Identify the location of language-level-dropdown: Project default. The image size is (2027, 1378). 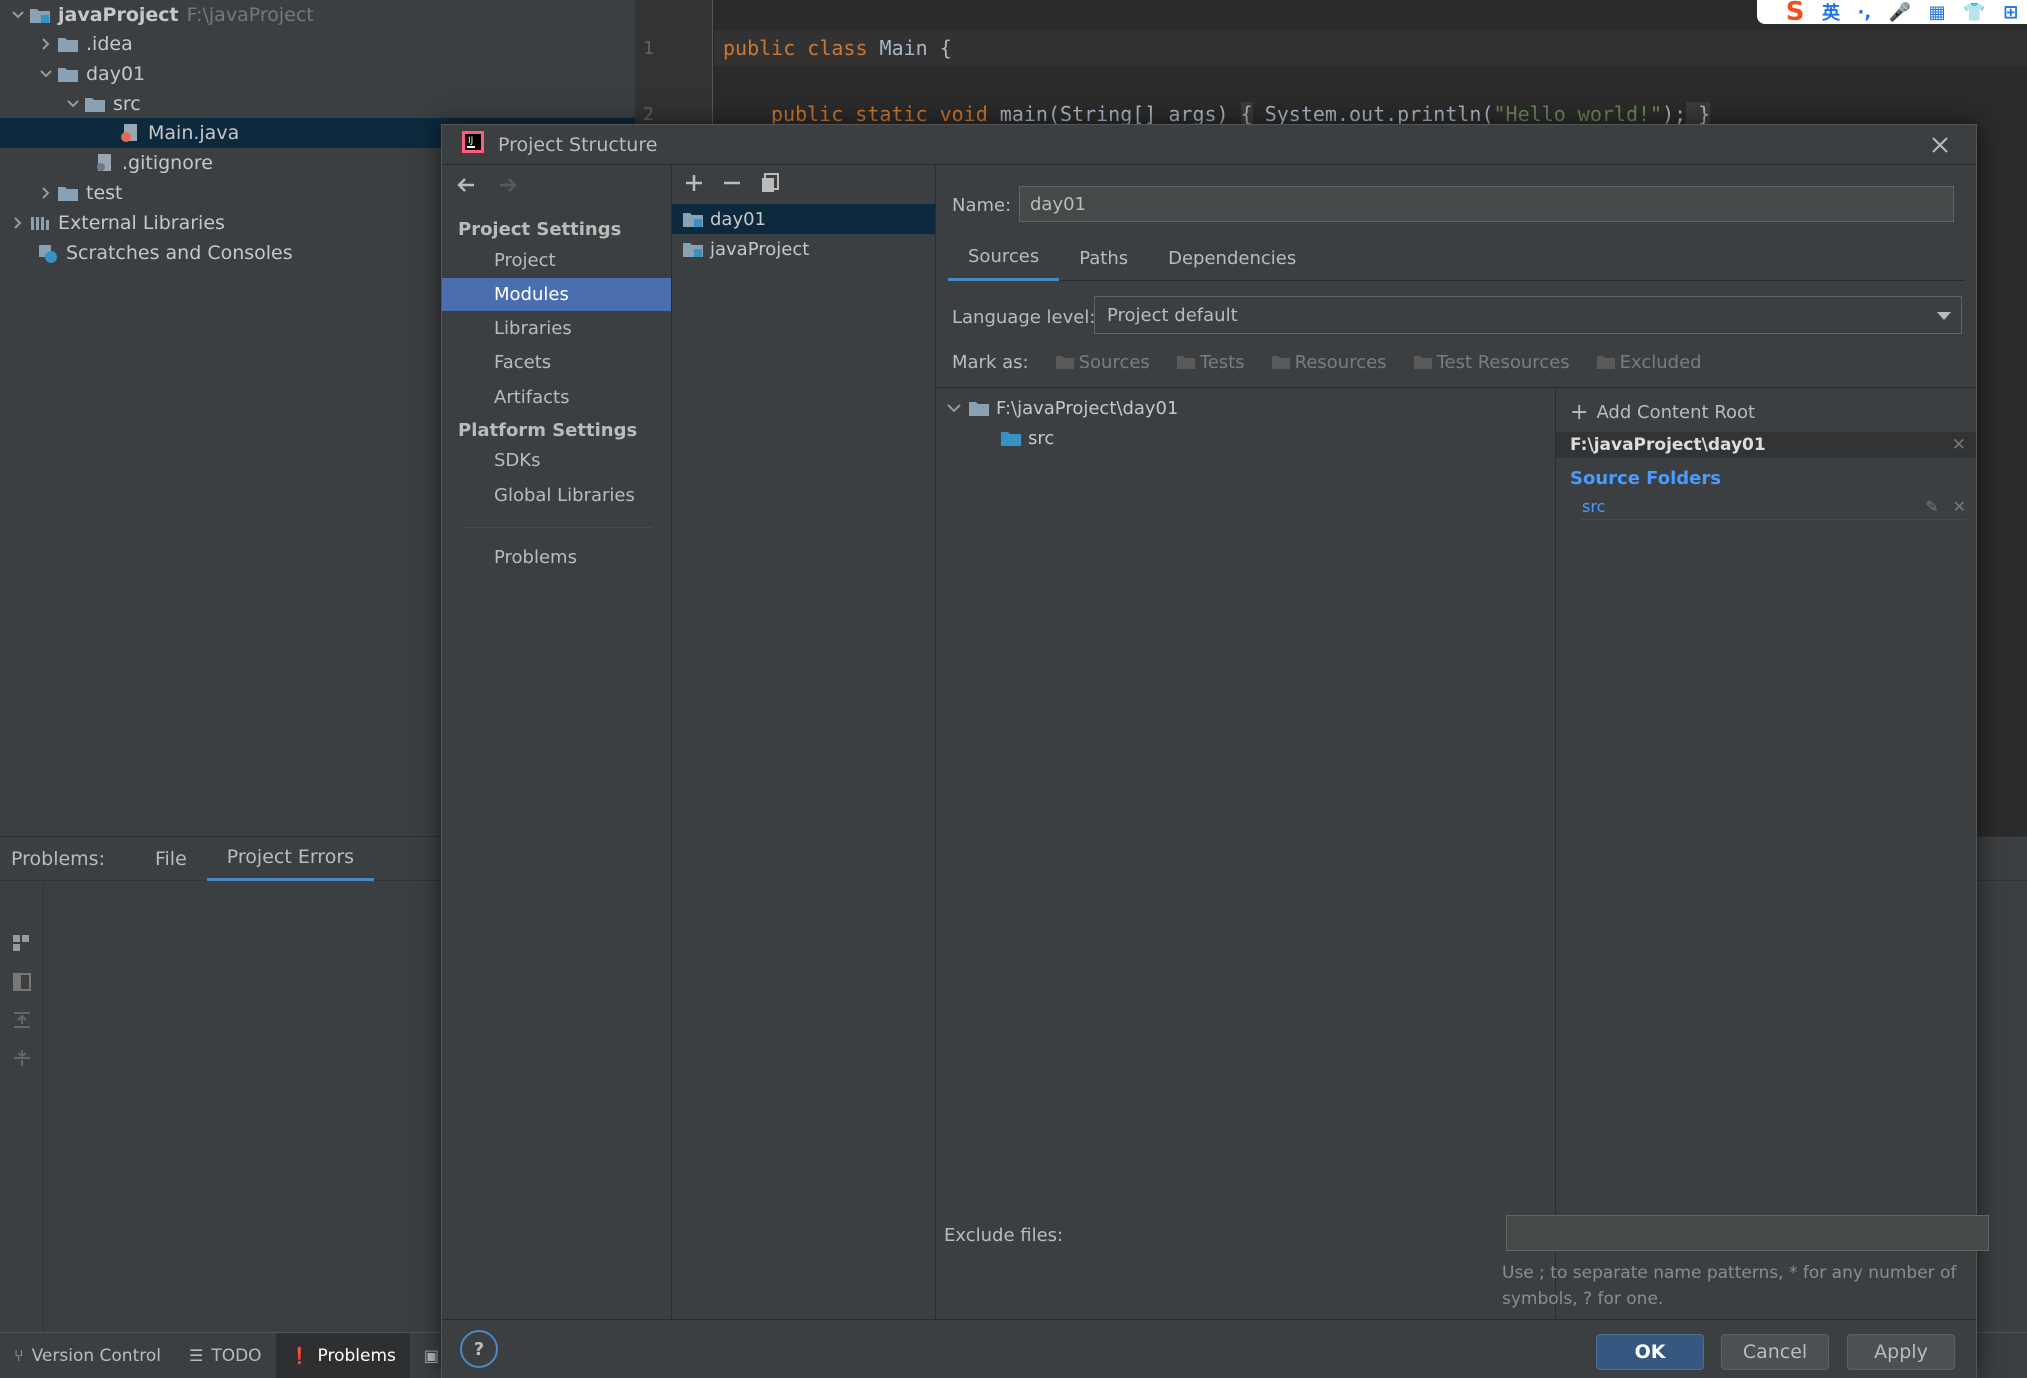
(1528, 315).